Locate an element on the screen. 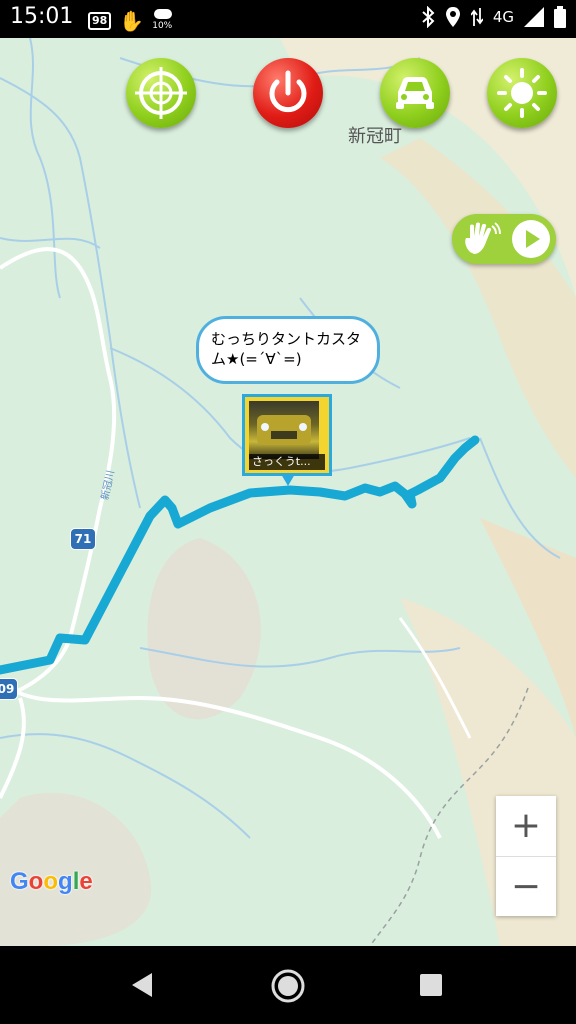 The image size is (576, 1024). hand-notification-icon: ✋ is located at coordinates (132, 21).